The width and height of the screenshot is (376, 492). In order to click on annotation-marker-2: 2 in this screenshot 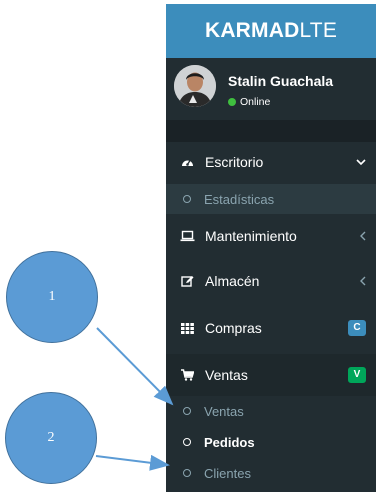, I will do `click(51, 438)`.